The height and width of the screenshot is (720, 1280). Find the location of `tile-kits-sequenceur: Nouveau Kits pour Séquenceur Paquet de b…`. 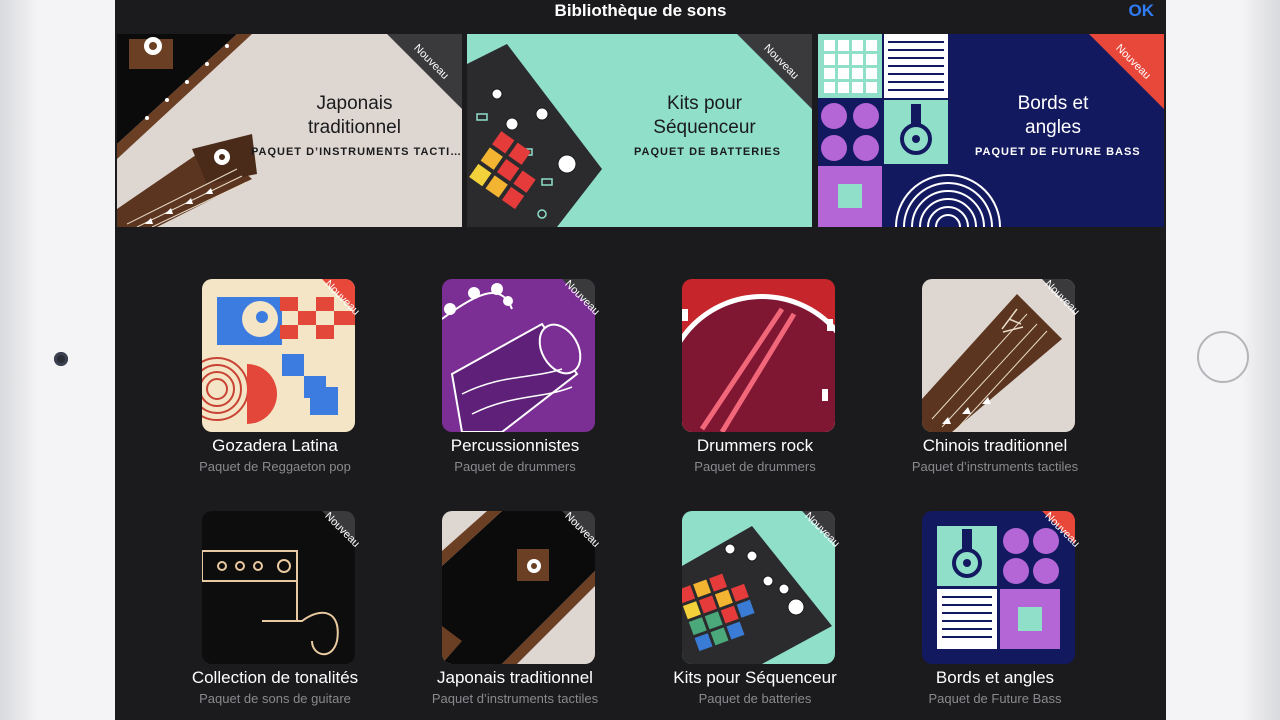

tile-kits-sequenceur: Nouveau Kits pour Séquenceur Paquet de b… is located at coordinates (755, 615).